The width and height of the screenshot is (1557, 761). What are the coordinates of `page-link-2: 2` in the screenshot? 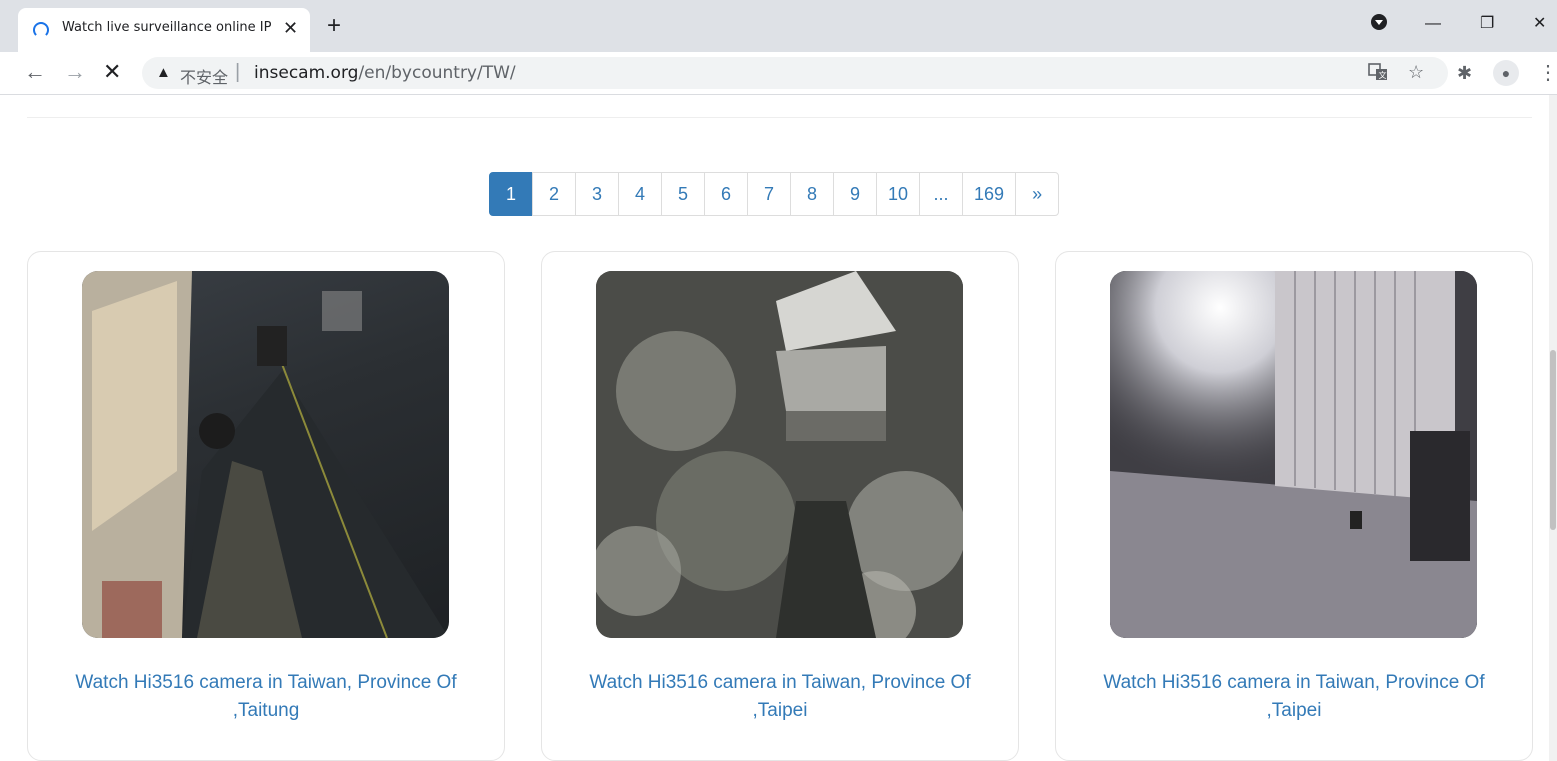 It's located at (554, 194).